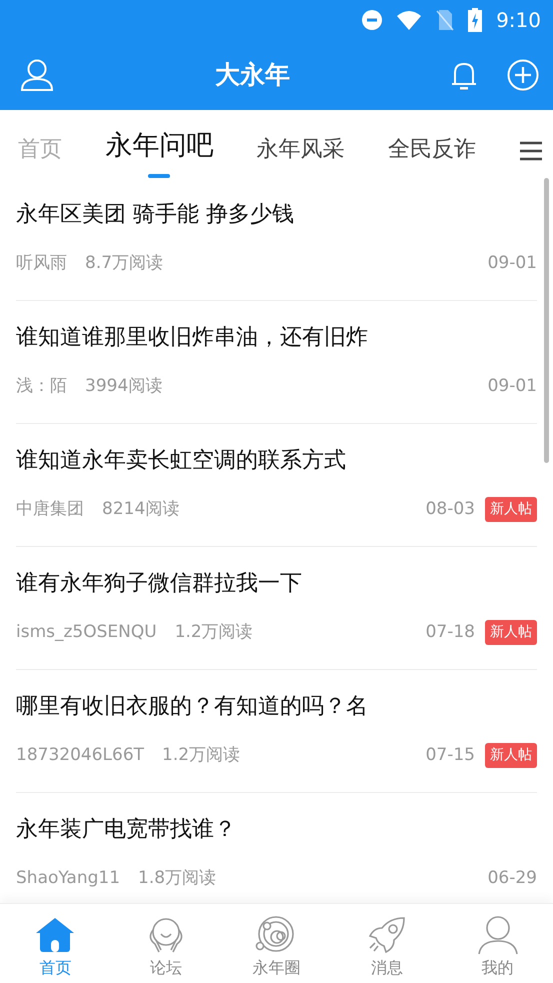 The height and width of the screenshot is (983, 553). Describe the element at coordinates (86, 632) in the screenshot. I see `post-author: isms_z5OSENQU` at that location.